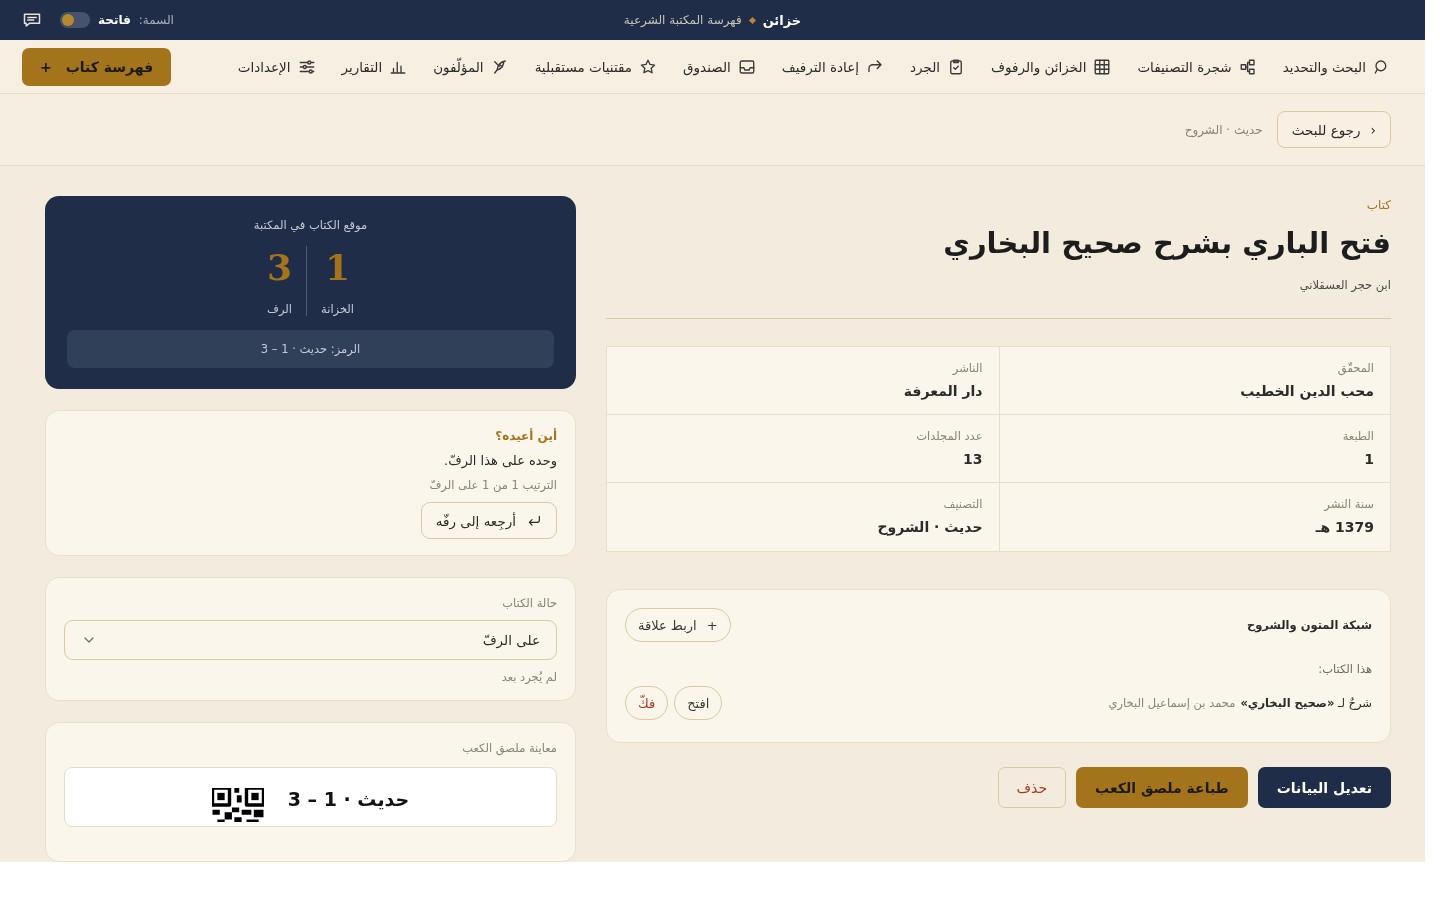 Image resolution: width=1440 pixels, height=900 pixels. Describe the element at coordinates (1223, 129) in the screenshot. I see `breadcrumb-path: حديث · الشروح` at that location.